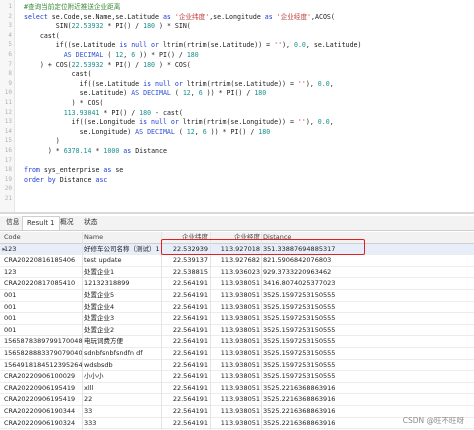 The height and width of the screenshot is (430, 474). I want to click on cell-name: 处置企业2, so click(122, 330).